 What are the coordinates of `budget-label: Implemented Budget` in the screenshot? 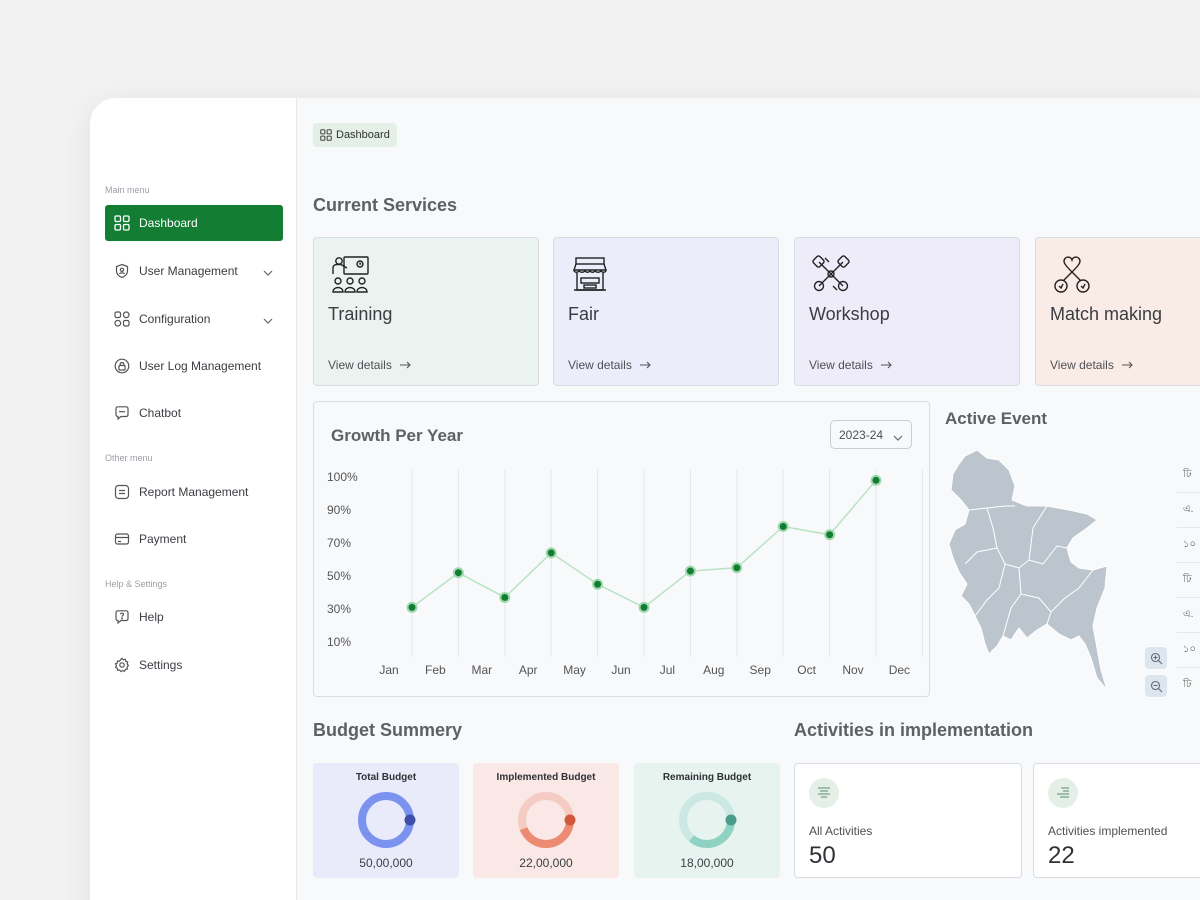 It's located at (546, 777).